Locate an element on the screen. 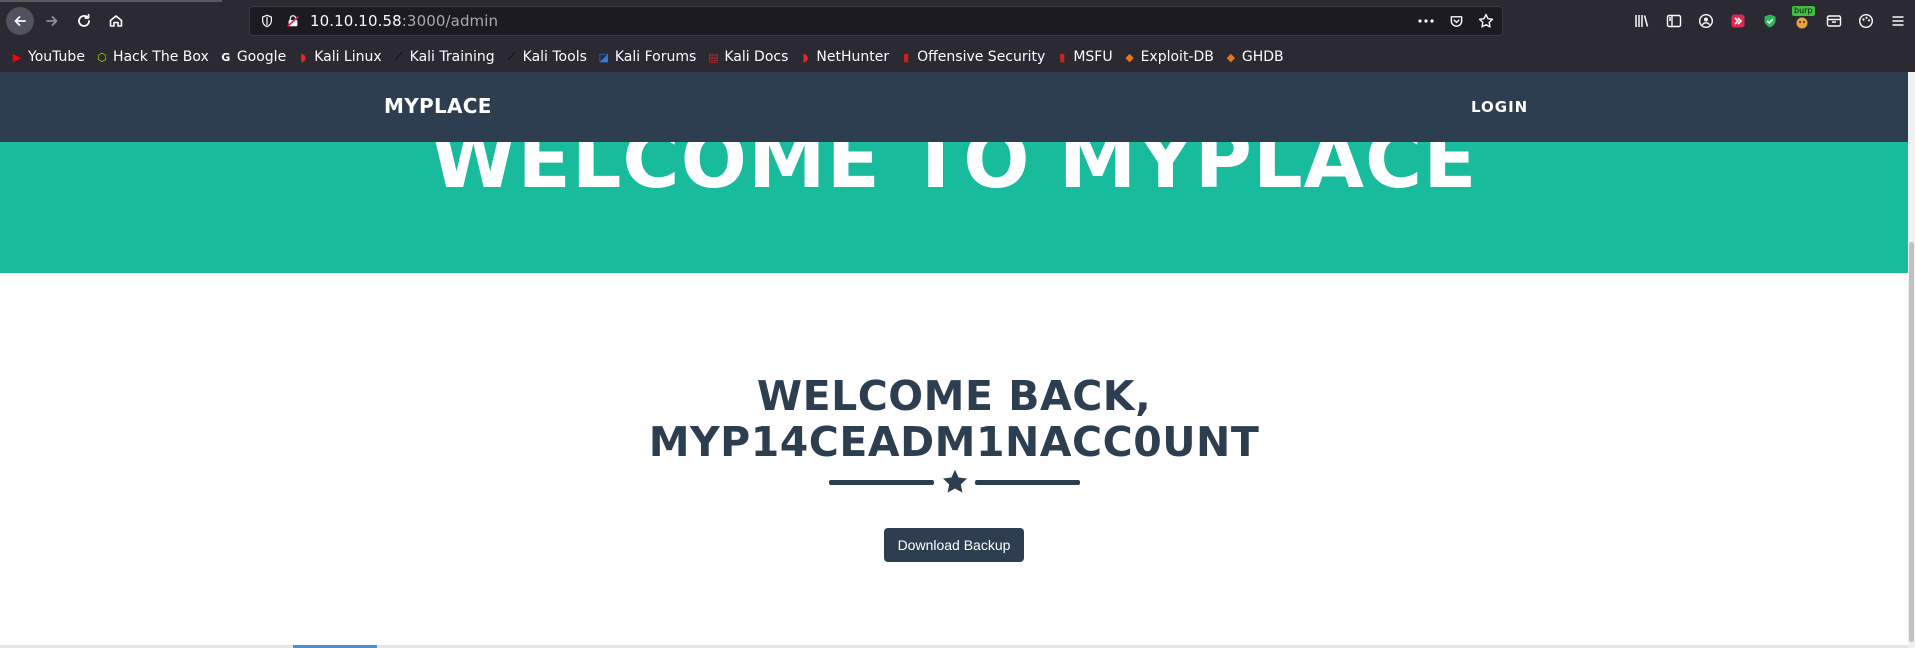 This screenshot has width=1915, height=648. container-icon is located at coordinates (1834, 21).